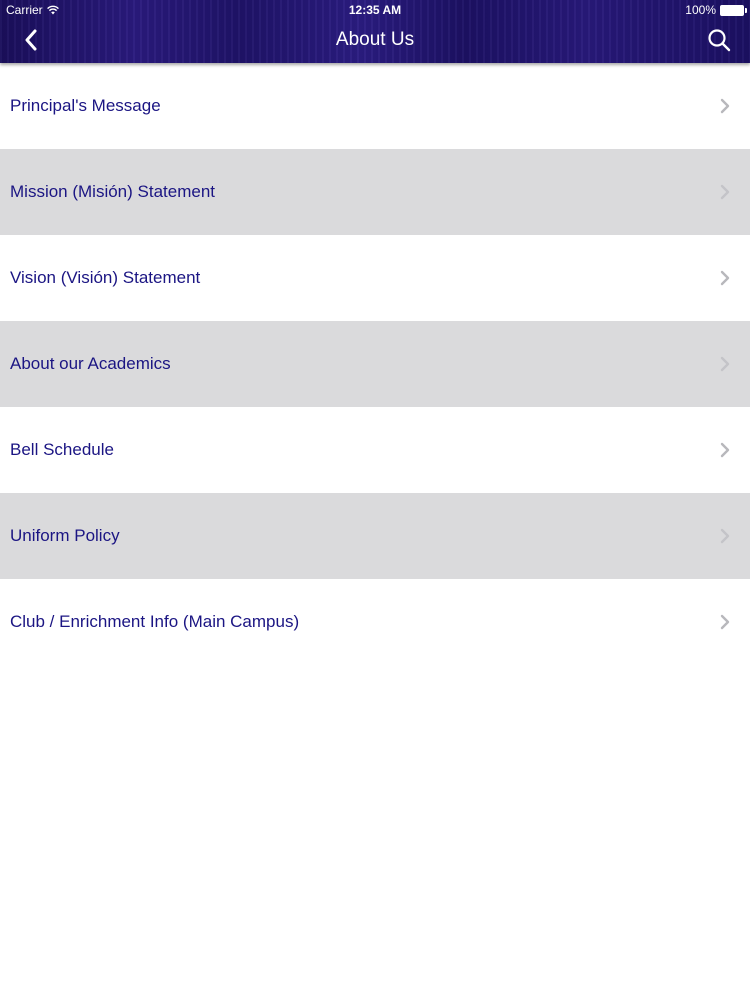  What do you see at coordinates (375, 39) in the screenshot?
I see `page-title: About Us` at bounding box center [375, 39].